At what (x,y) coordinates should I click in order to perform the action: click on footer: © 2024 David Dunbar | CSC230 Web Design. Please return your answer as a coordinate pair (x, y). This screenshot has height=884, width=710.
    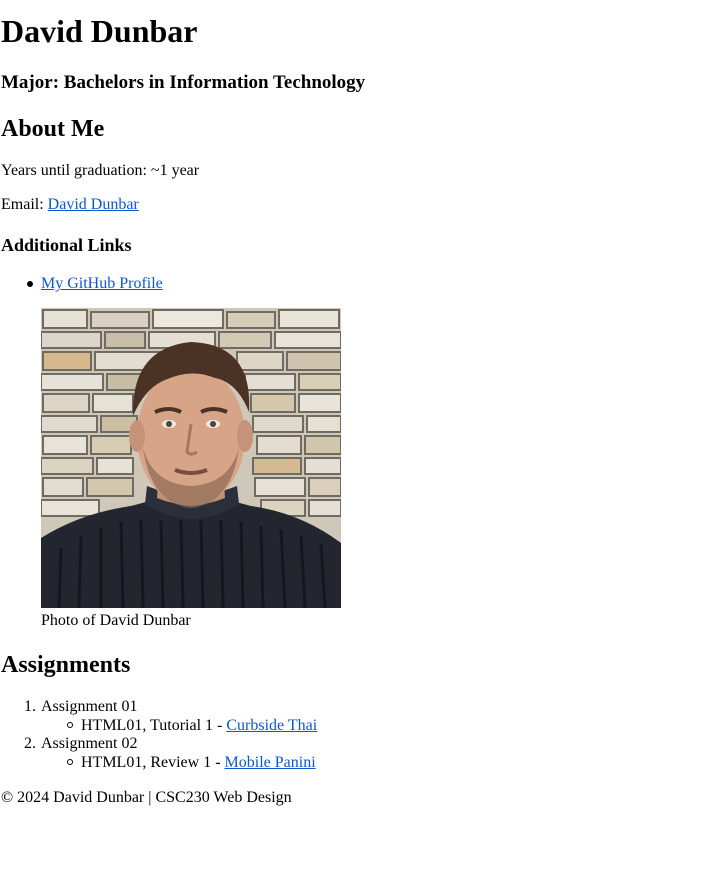
    Looking at the image, I should click on (146, 797).